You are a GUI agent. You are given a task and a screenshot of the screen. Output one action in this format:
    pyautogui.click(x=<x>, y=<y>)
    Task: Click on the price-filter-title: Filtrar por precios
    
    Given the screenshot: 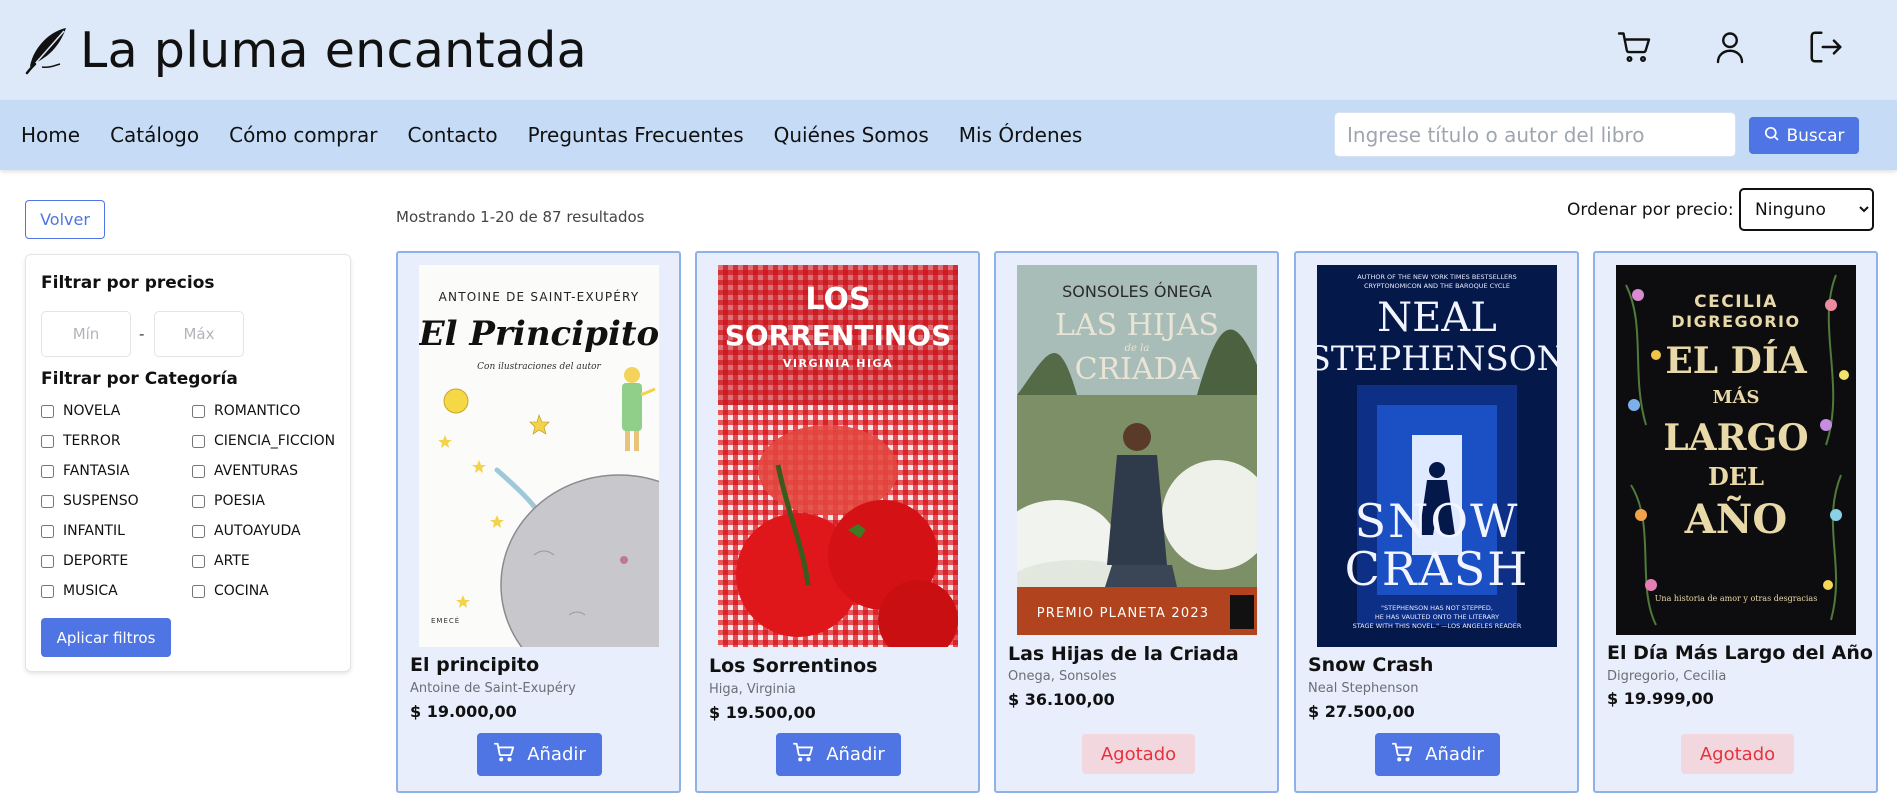 What is the action you would take?
    pyautogui.click(x=128, y=283)
    